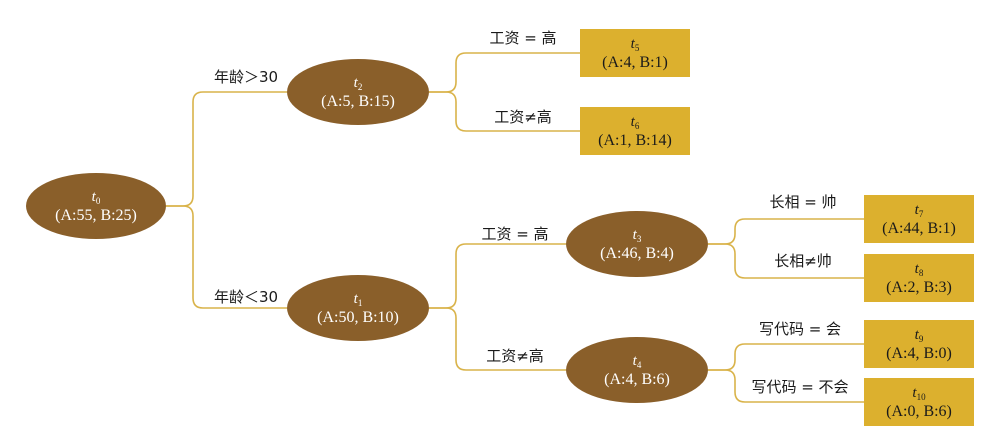  I want to click on edge-label-t2-t6: 工资≠高, so click(523, 117).